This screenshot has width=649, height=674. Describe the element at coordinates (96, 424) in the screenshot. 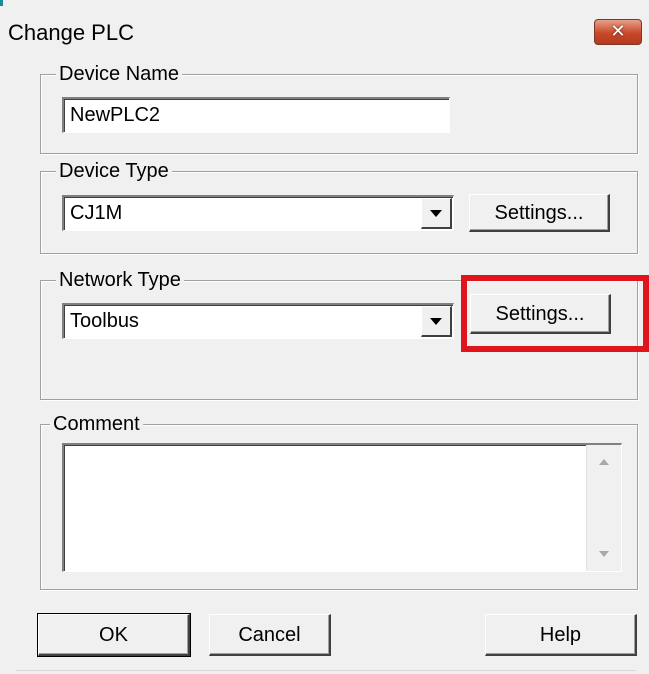

I see `comment-label: Comment` at that location.